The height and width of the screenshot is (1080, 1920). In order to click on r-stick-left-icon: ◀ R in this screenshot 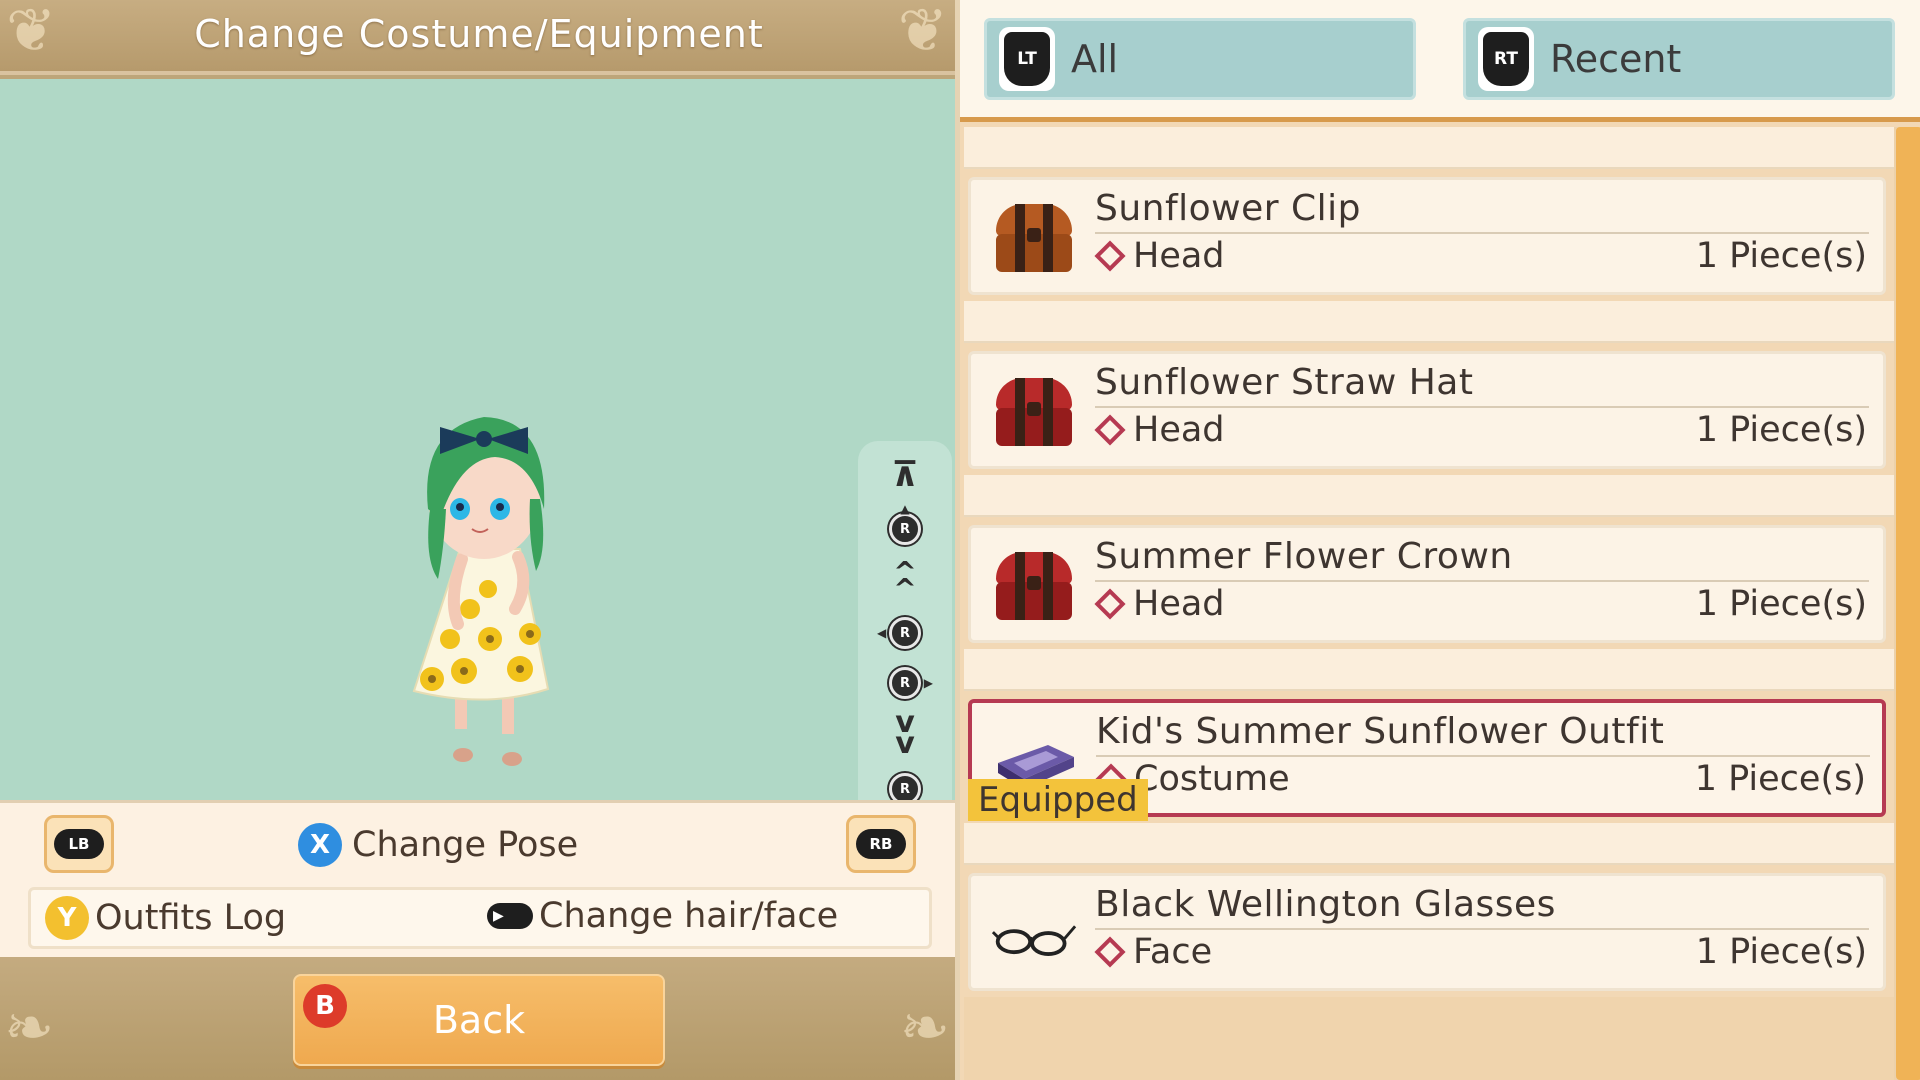, I will do `click(899, 633)`.